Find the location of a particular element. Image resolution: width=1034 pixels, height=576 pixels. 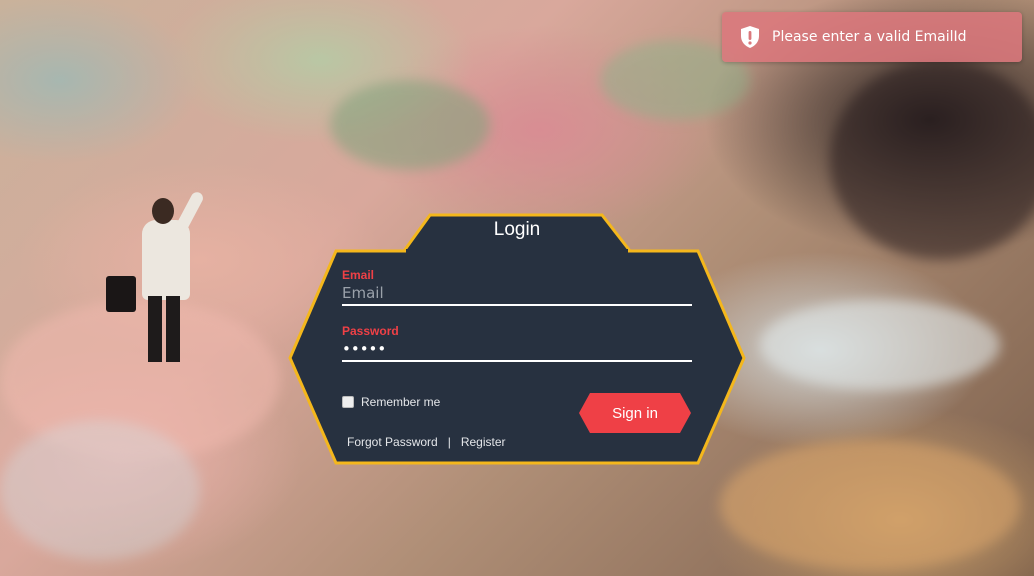

toast-message: Please enter a valid EmailId is located at coordinates (869, 37).